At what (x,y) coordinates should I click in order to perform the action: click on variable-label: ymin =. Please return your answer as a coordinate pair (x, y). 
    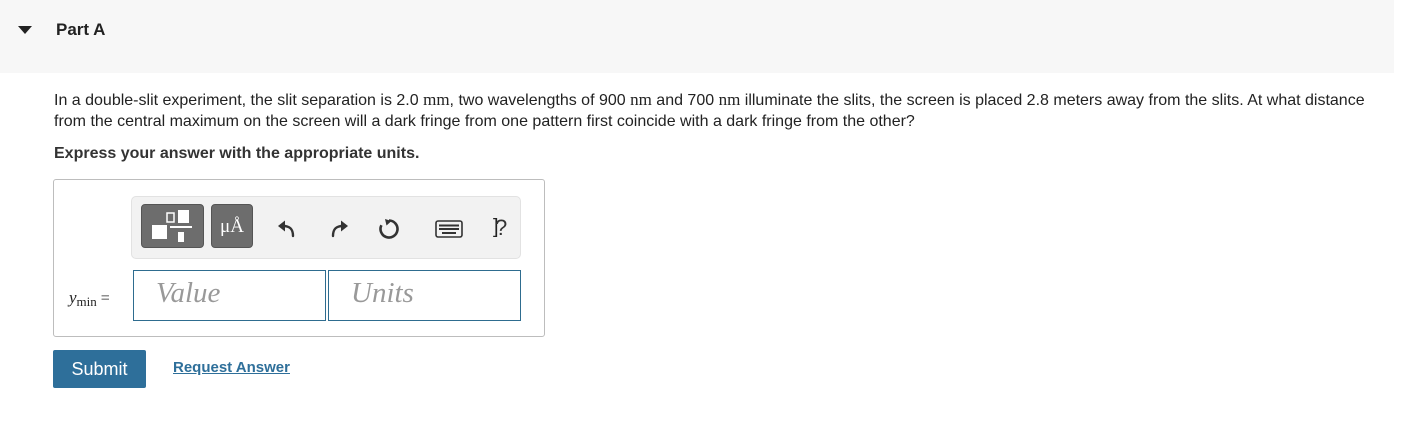
    Looking at the image, I should click on (89, 298).